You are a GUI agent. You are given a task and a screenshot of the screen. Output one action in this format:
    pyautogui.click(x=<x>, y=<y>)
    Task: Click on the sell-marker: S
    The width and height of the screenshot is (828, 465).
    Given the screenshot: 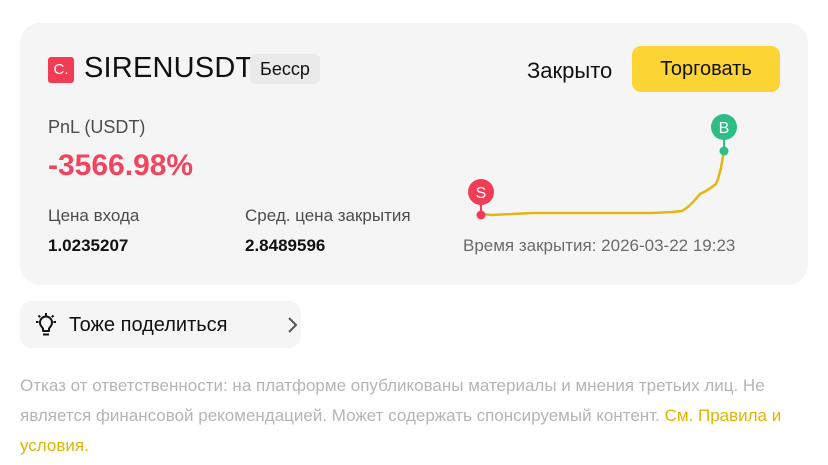 What is the action you would take?
    pyautogui.click(x=481, y=199)
    